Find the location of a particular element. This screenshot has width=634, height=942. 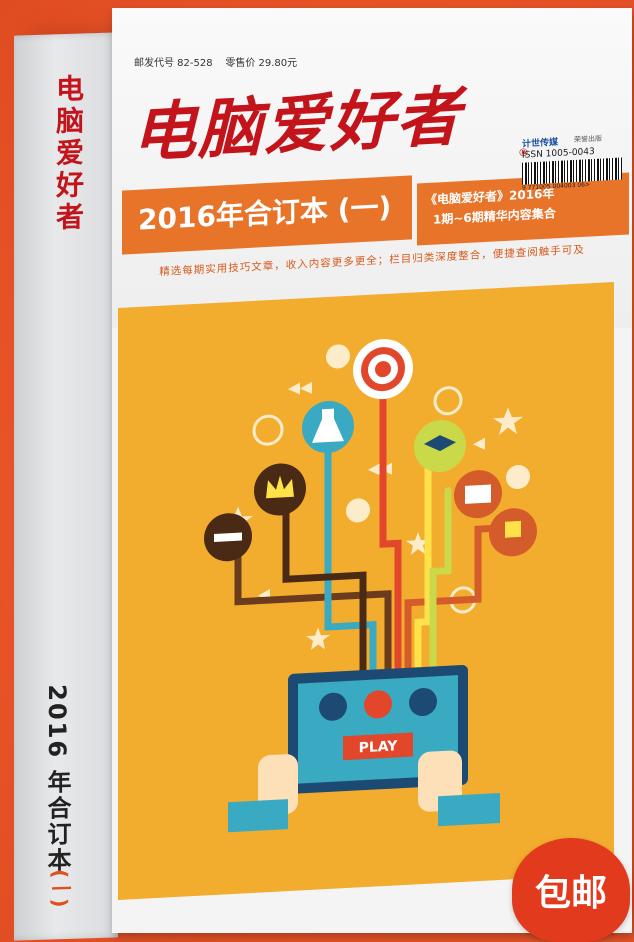

magazine-title: 电脑爱好者 is located at coordinates (297, 125).